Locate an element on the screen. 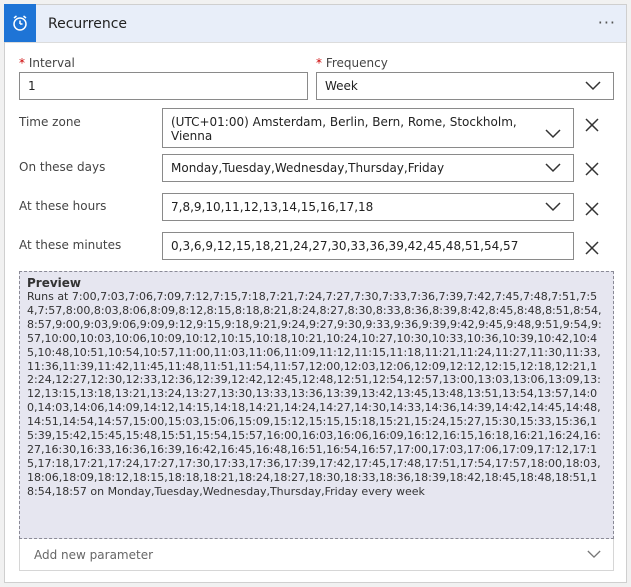 The image size is (631, 587). remove-minutes-button is located at coordinates (592, 248).